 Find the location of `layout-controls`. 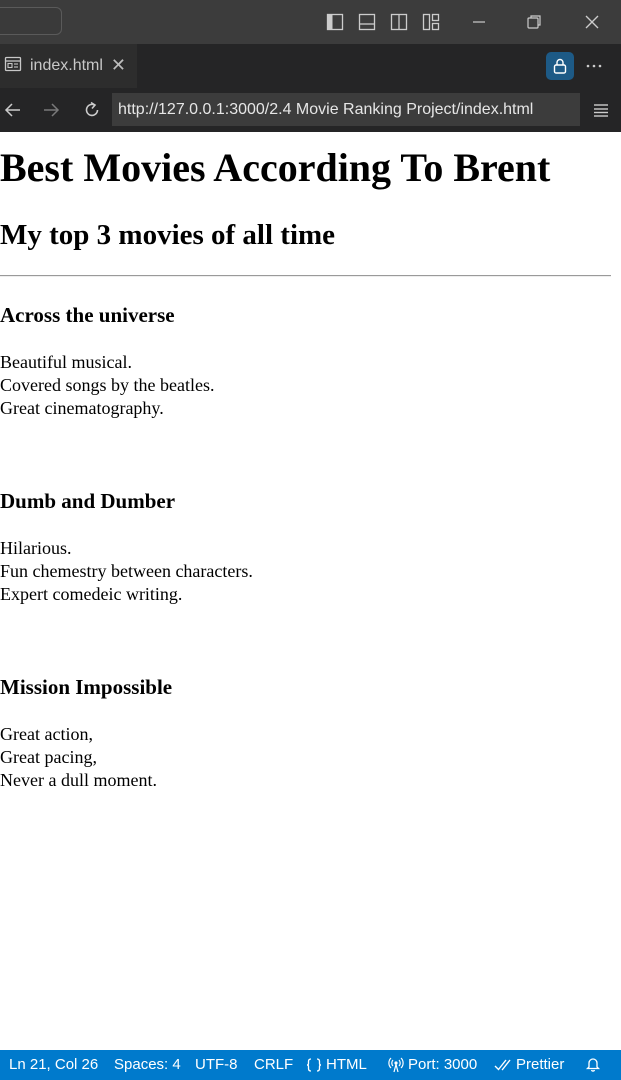

layout-controls is located at coordinates (383, 22).